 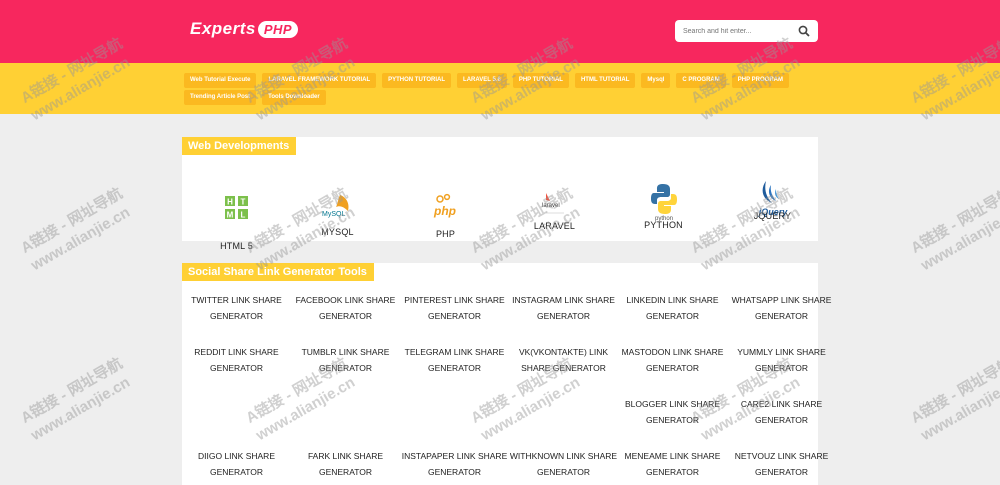 I want to click on dev-item-mysql: MySQL MYSQL, so click(x=337, y=205).